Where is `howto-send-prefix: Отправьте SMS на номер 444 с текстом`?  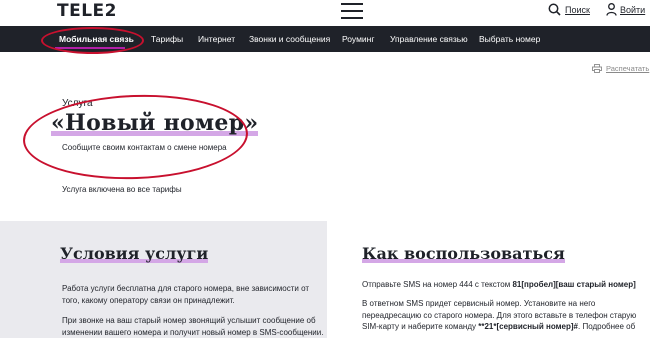 howto-send-prefix: Отправьте SMS на номер 444 с текстом is located at coordinates (437, 284).